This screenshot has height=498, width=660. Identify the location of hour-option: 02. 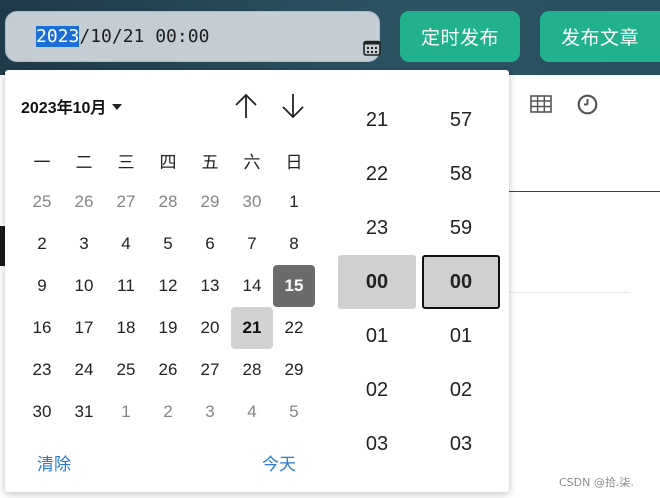
(377, 390).